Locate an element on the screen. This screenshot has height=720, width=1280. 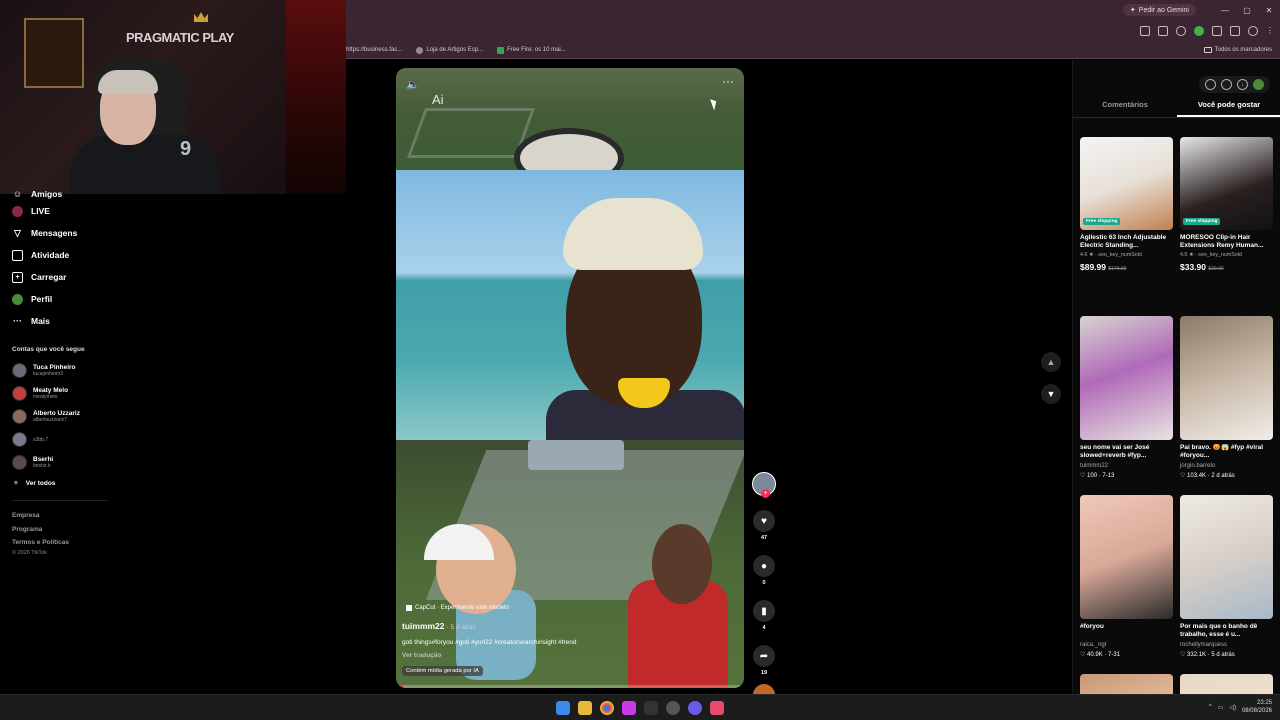
nav-item-profile: Perfil is located at coordinates (55, 299).